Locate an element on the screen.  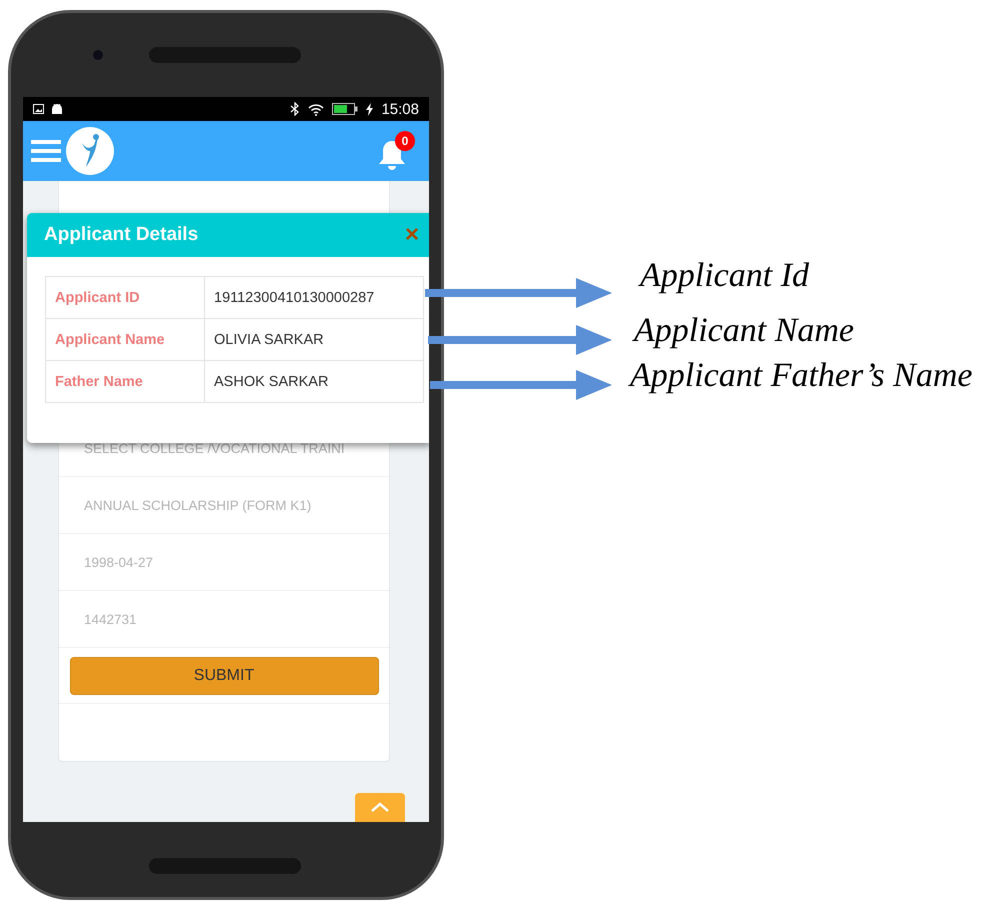
dialog-title: Applicant Details is located at coordinates (122, 235).